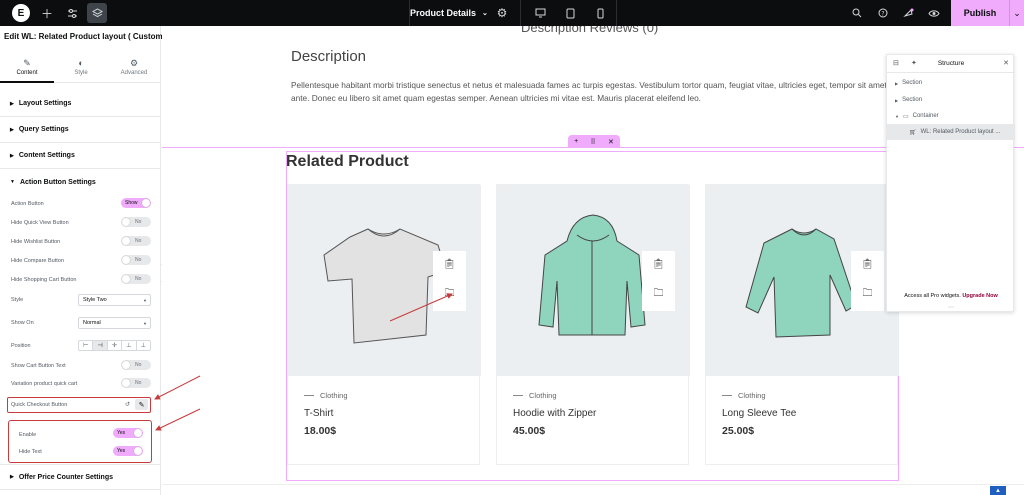 The height and width of the screenshot is (495, 1024). I want to click on structure-header: ⊟ ✦ Structure ✕, so click(951, 64).